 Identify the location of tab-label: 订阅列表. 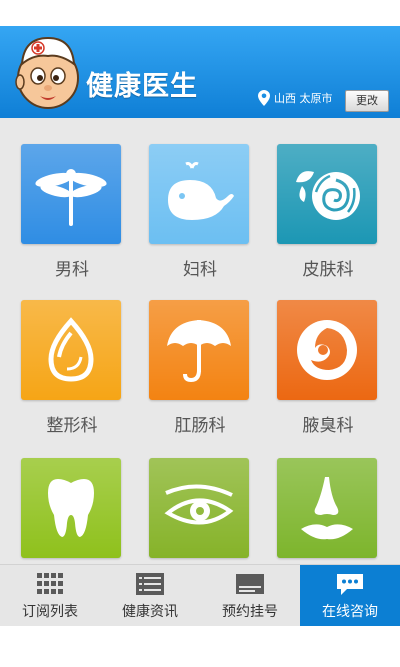
(50, 612).